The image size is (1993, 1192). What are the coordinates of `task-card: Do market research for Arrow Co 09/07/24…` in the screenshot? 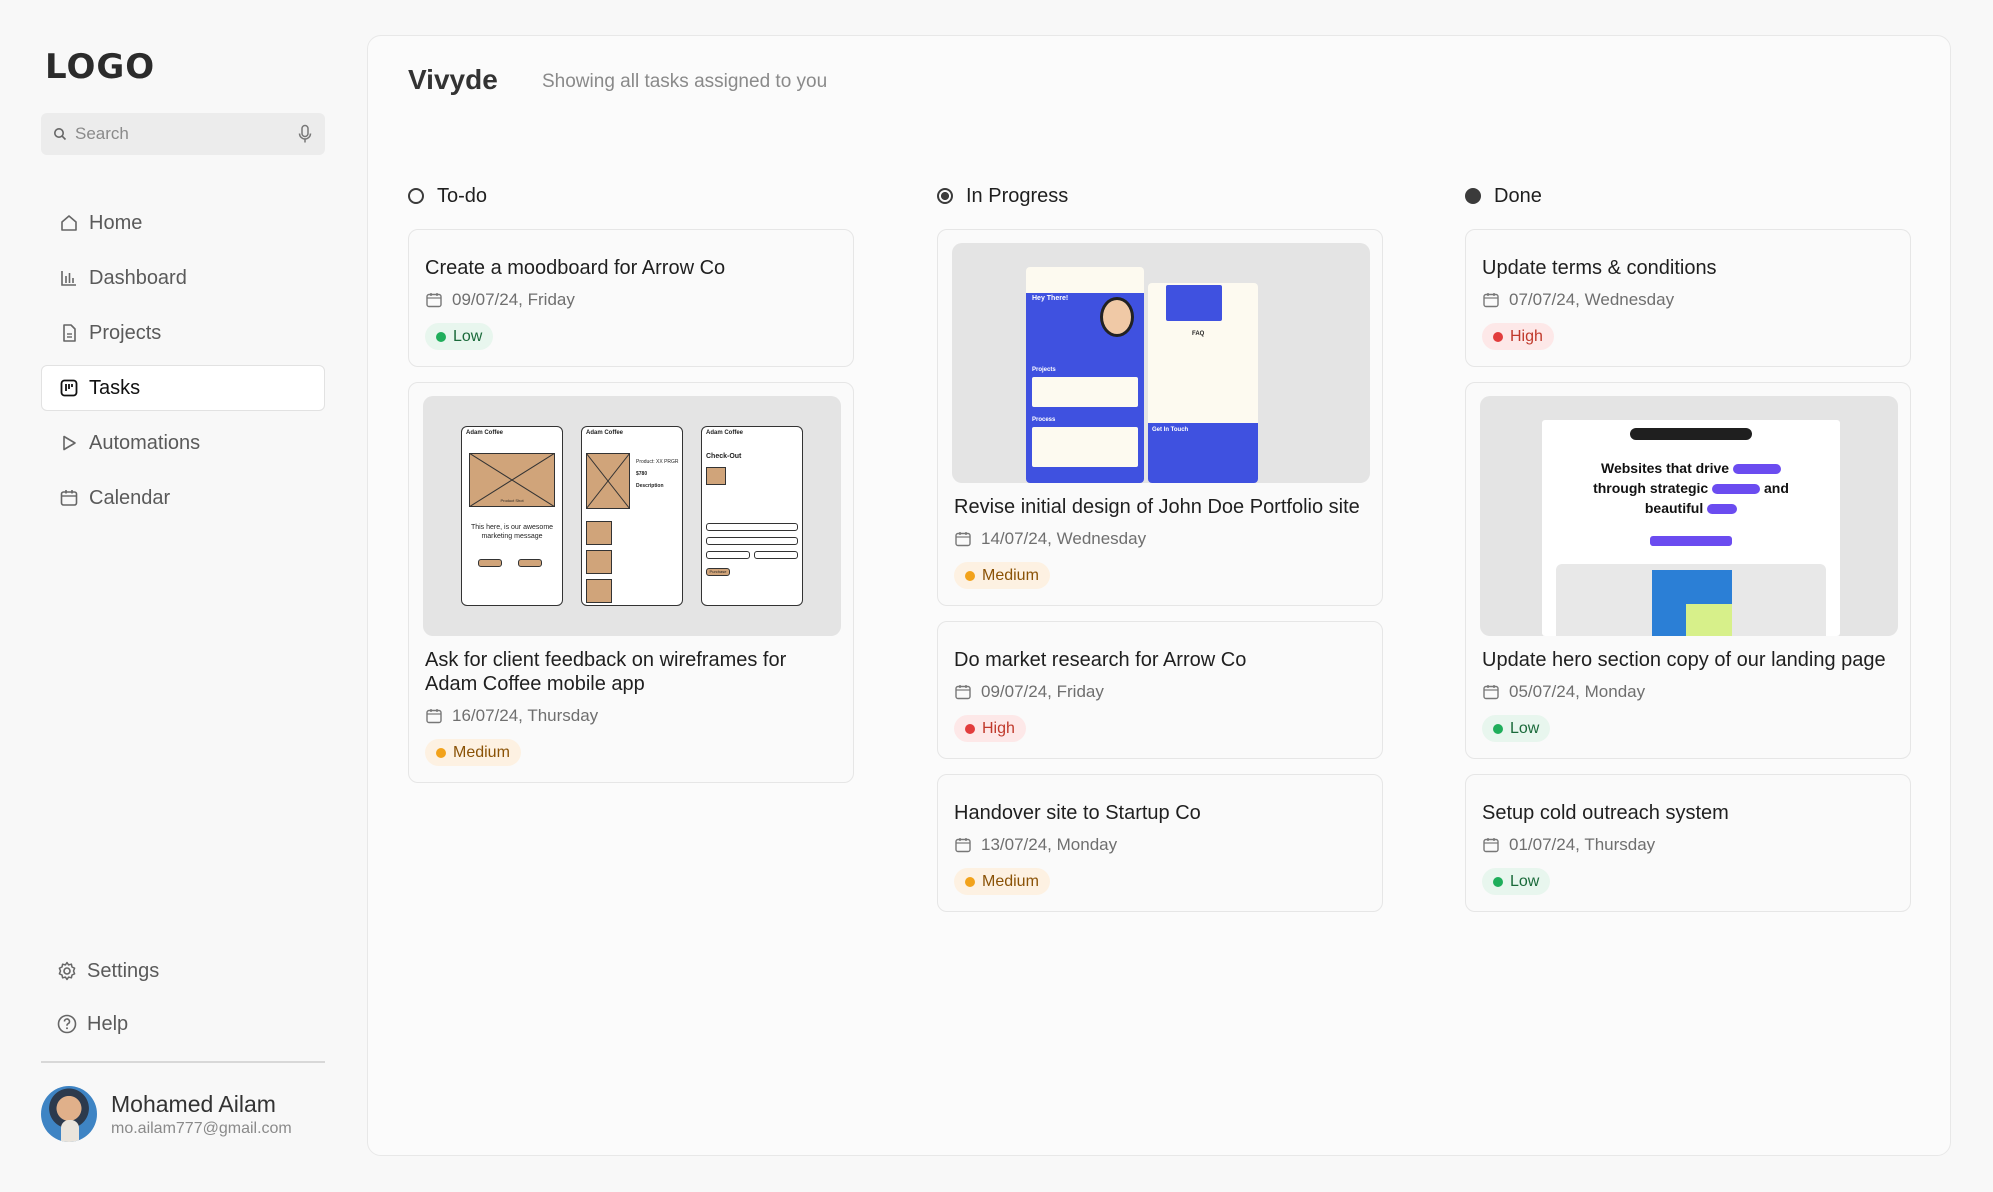 It's located at (1160, 690).